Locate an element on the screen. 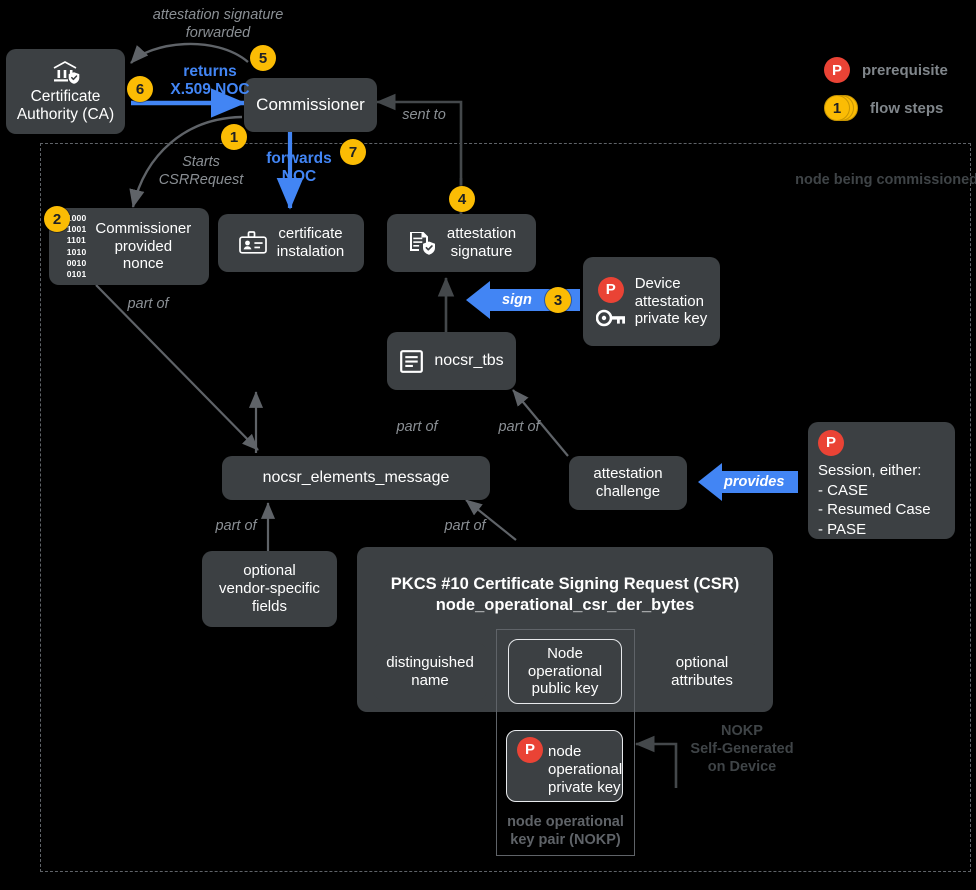  step-badge-5: 5 is located at coordinates (263, 58).